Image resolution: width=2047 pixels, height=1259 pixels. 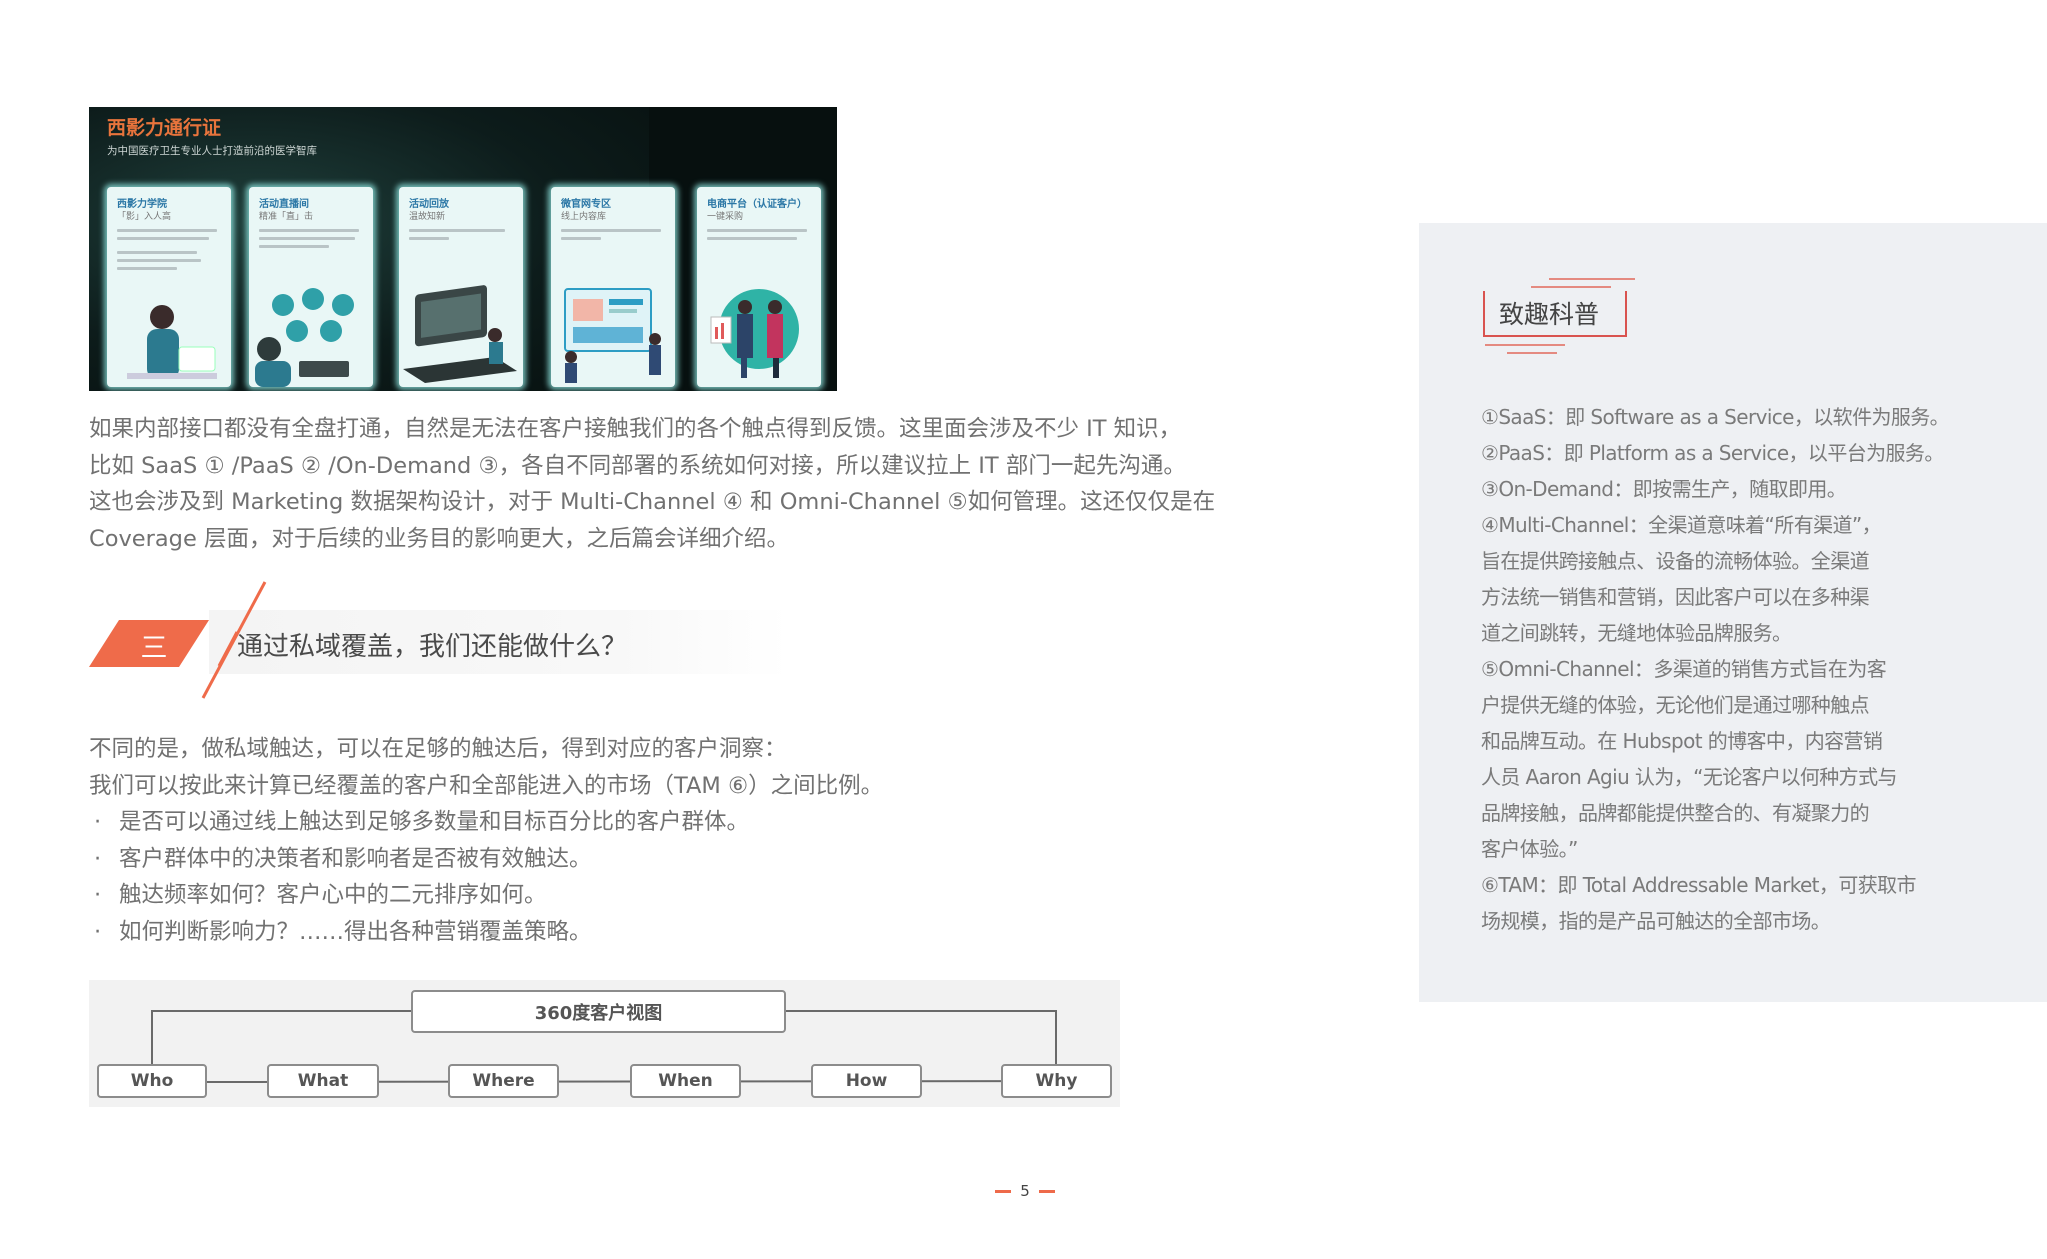 What do you see at coordinates (212, 151) in the screenshot?
I see `banner-subtitle: 为中国医疗卫生专业人士打造前沿的医学智库` at bounding box center [212, 151].